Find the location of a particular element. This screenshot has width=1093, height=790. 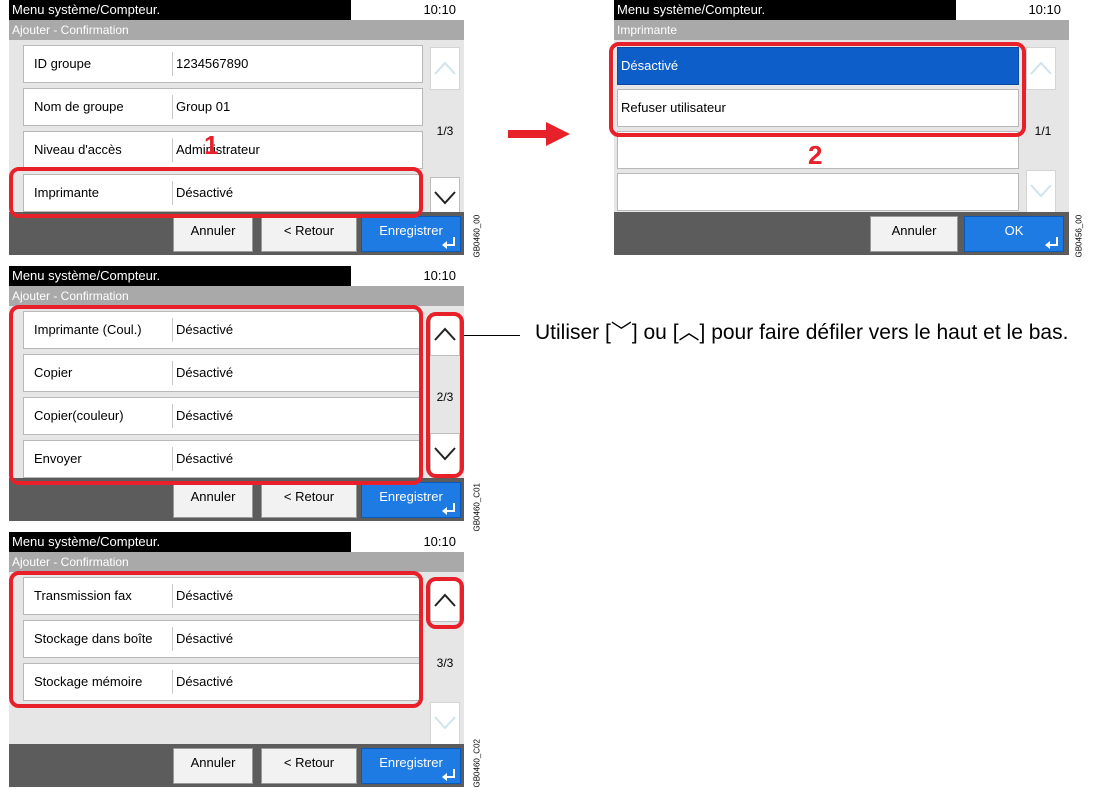

callout-step-1: 1 is located at coordinates (211, 145).